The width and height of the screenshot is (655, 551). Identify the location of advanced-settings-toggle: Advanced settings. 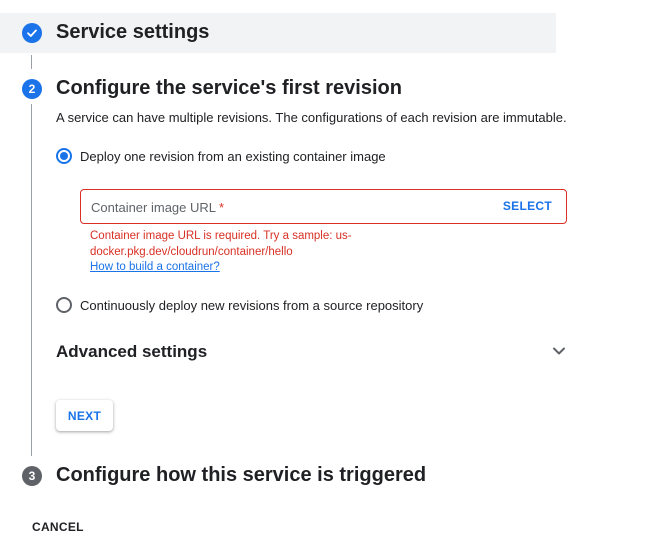
(312, 352).